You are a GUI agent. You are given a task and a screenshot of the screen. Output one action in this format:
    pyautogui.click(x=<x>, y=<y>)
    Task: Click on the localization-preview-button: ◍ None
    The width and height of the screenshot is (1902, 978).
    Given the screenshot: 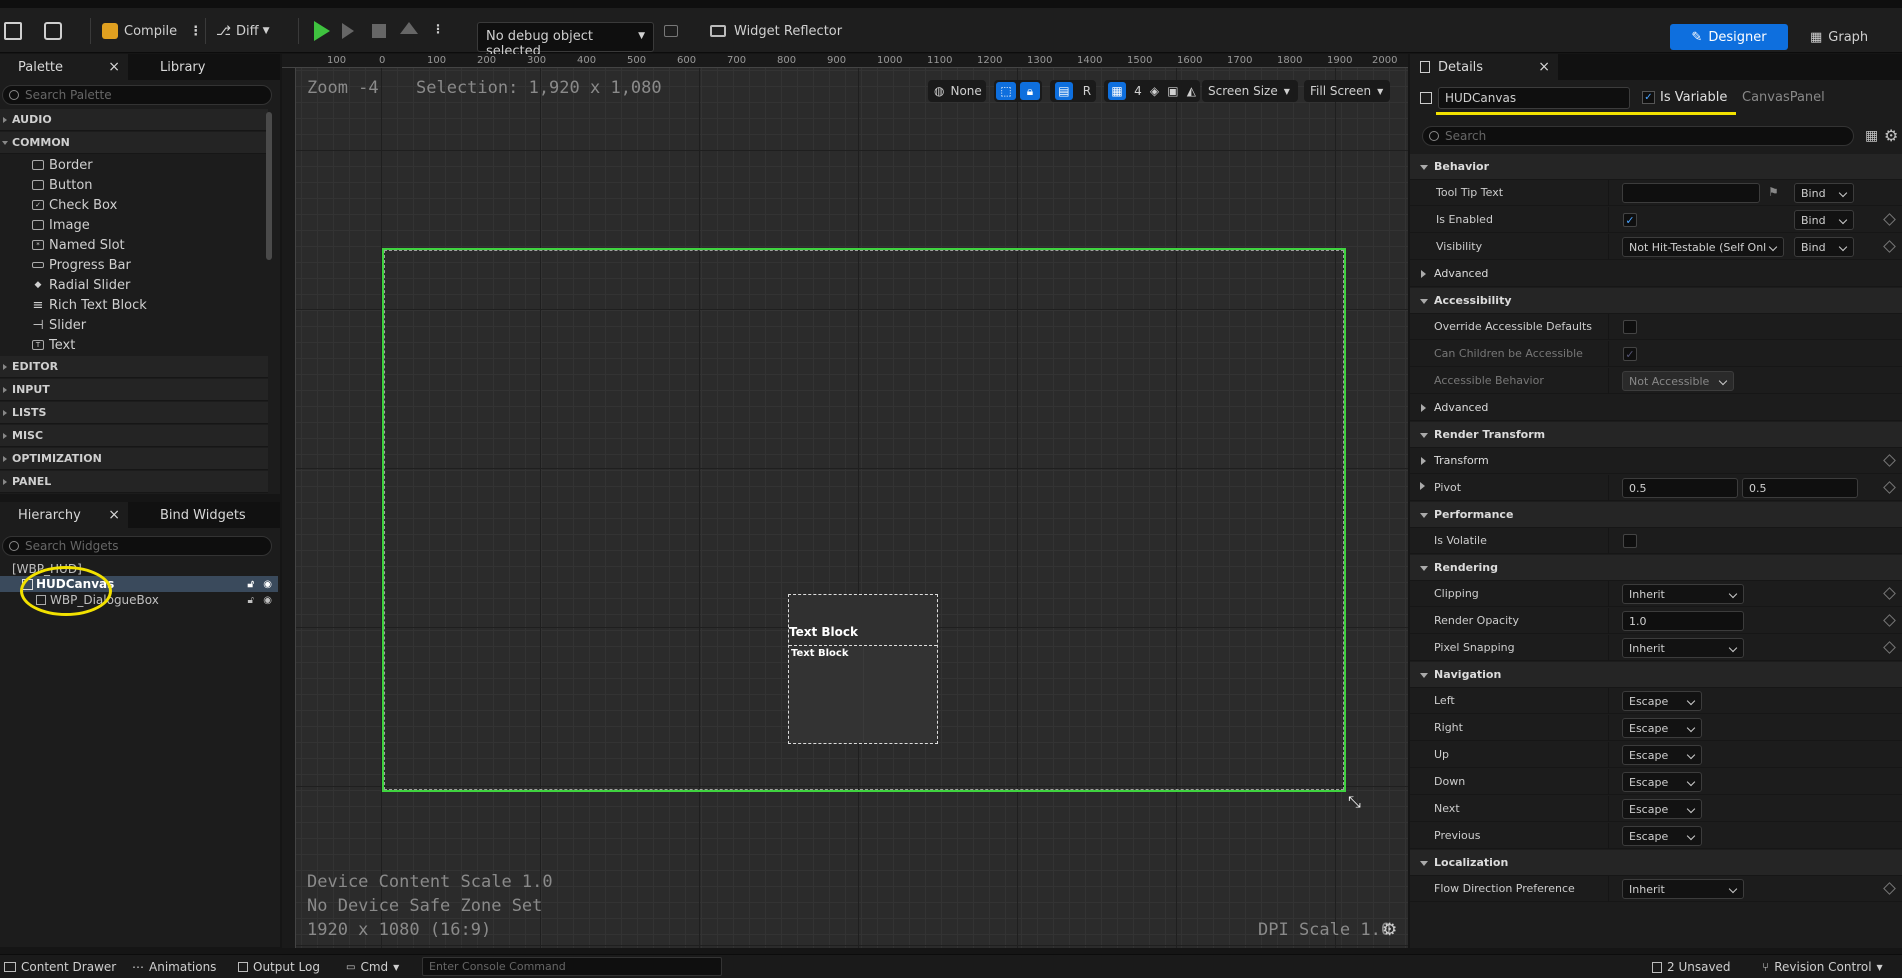 What is the action you would take?
    pyautogui.click(x=957, y=91)
    